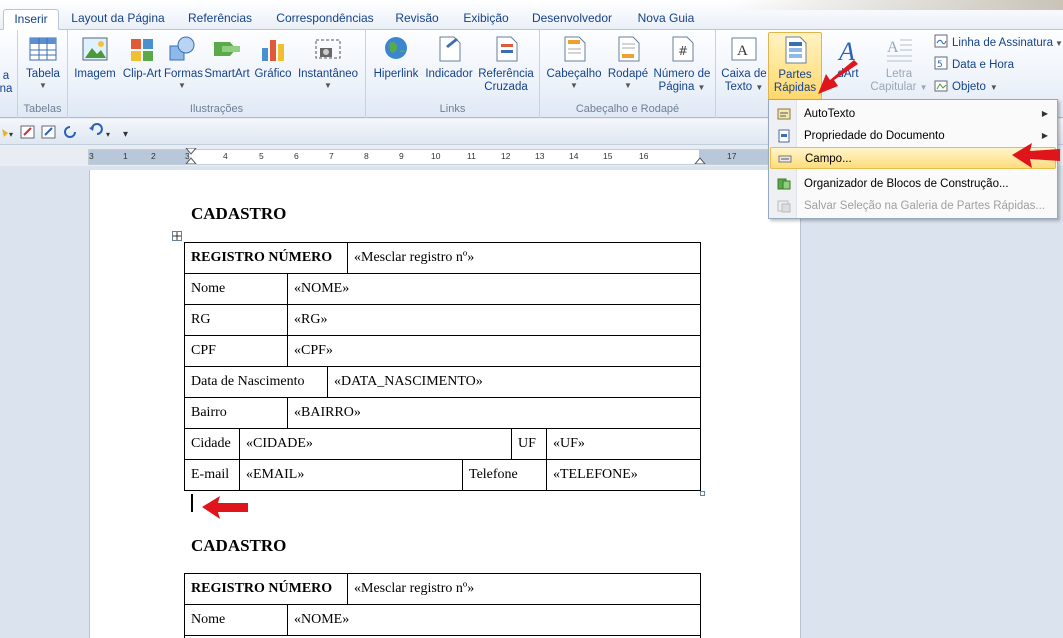  What do you see at coordinates (142, 57) in the screenshot?
I see `clip-art-button: Clip-Art` at bounding box center [142, 57].